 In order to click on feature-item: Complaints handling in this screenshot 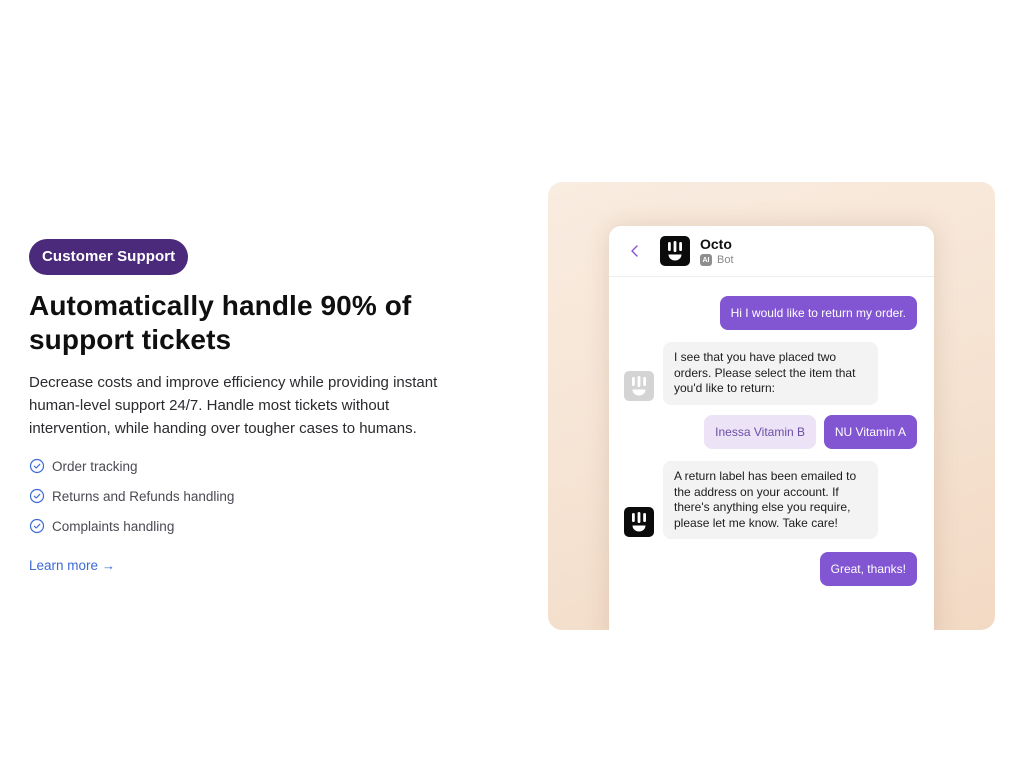, I will do `click(249, 526)`.